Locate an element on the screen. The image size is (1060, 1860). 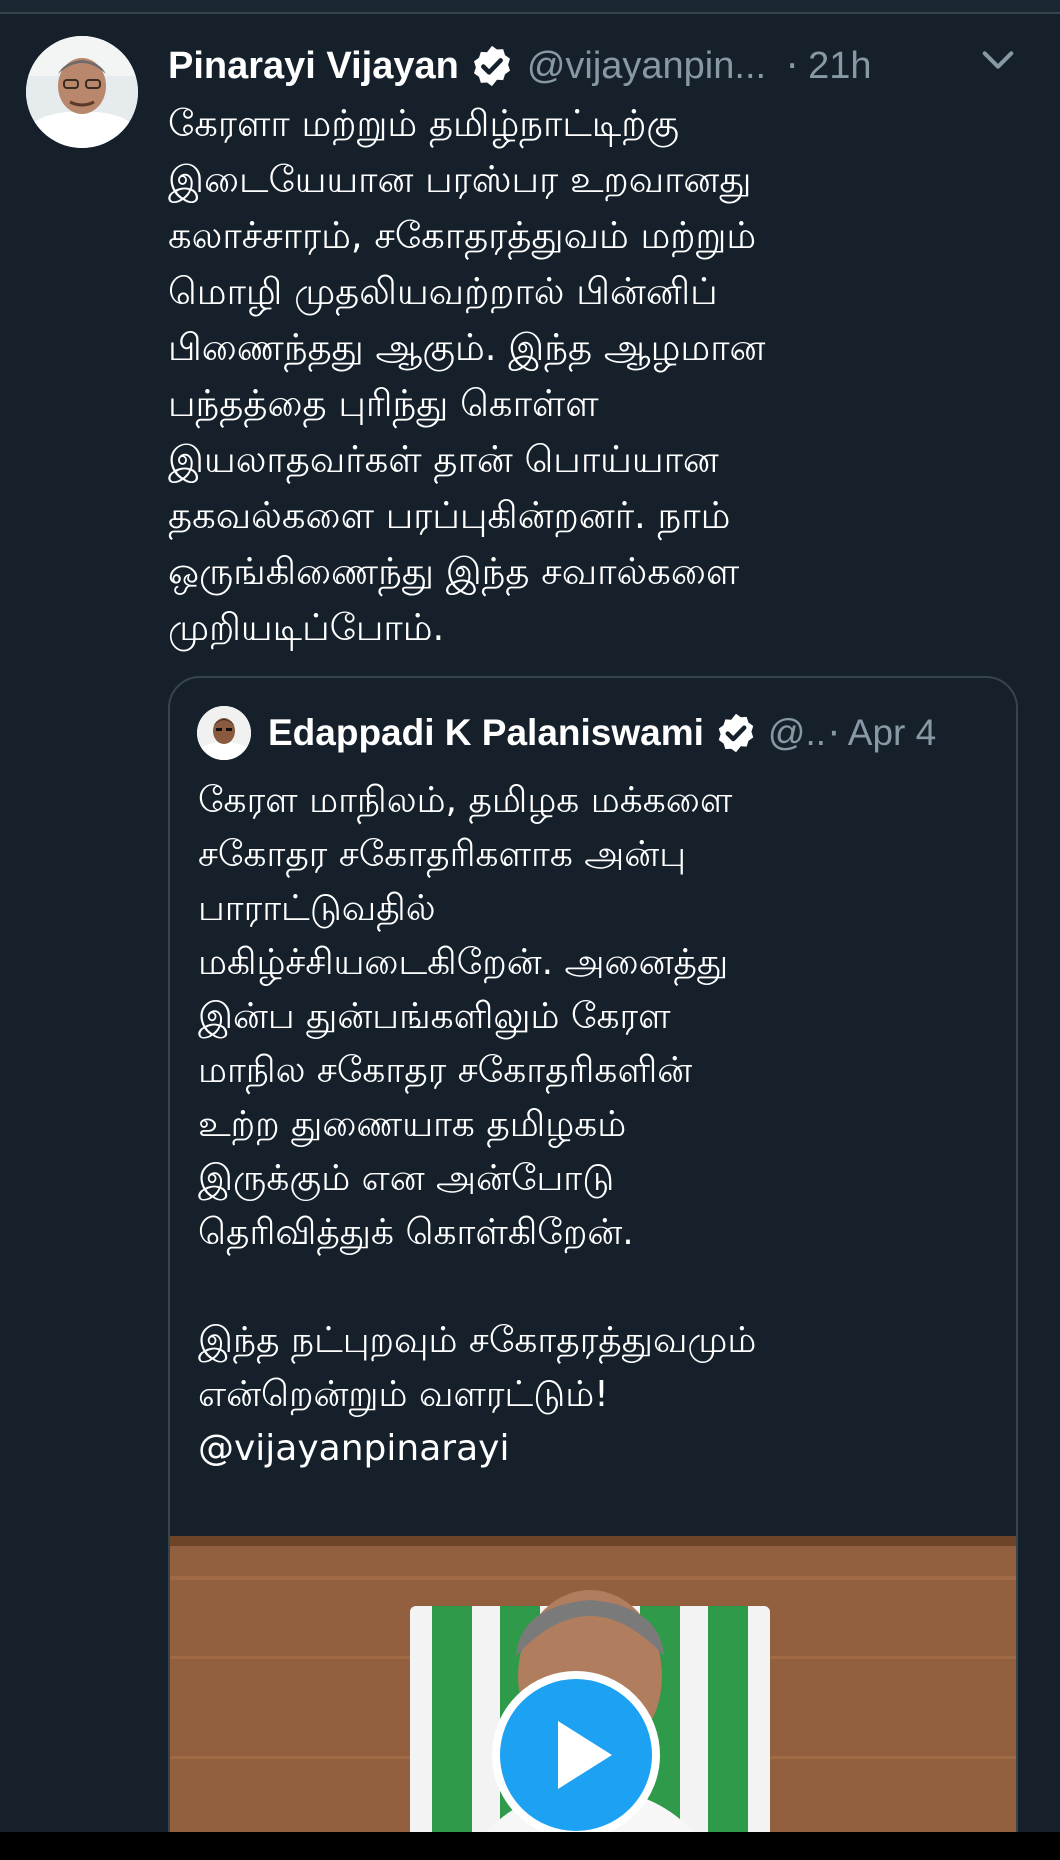
author-name: Pinarayi Vijayan is located at coordinates (313, 66).